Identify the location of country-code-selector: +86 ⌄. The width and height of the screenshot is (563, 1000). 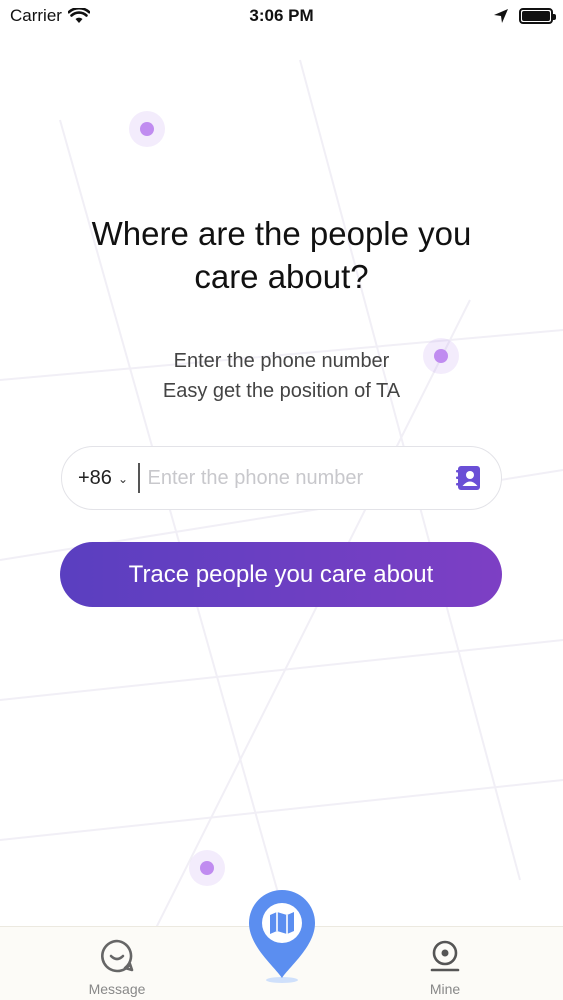
(103, 478).